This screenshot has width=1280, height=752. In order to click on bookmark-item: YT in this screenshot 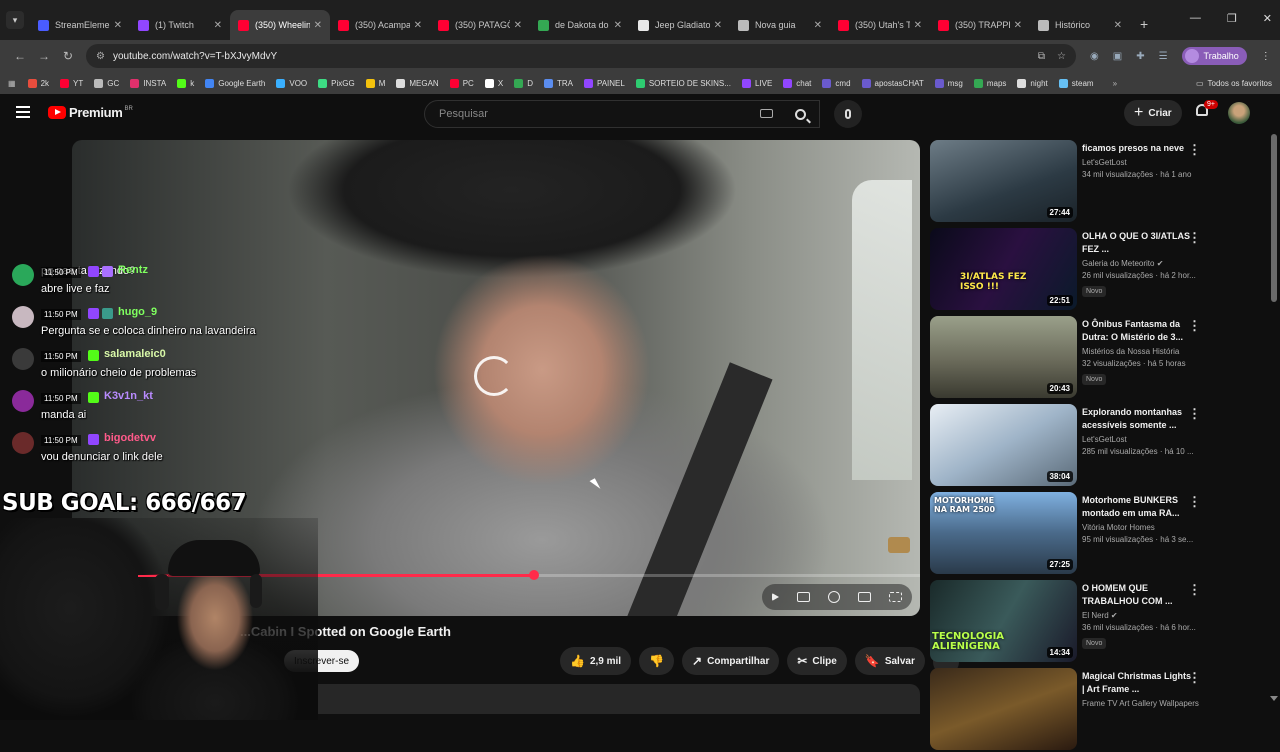, I will do `click(71, 83)`.